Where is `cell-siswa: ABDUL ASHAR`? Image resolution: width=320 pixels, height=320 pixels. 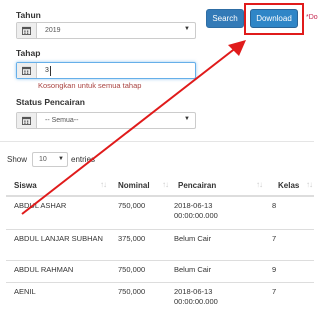
cell-siswa: ABDUL ASHAR is located at coordinates (40, 205).